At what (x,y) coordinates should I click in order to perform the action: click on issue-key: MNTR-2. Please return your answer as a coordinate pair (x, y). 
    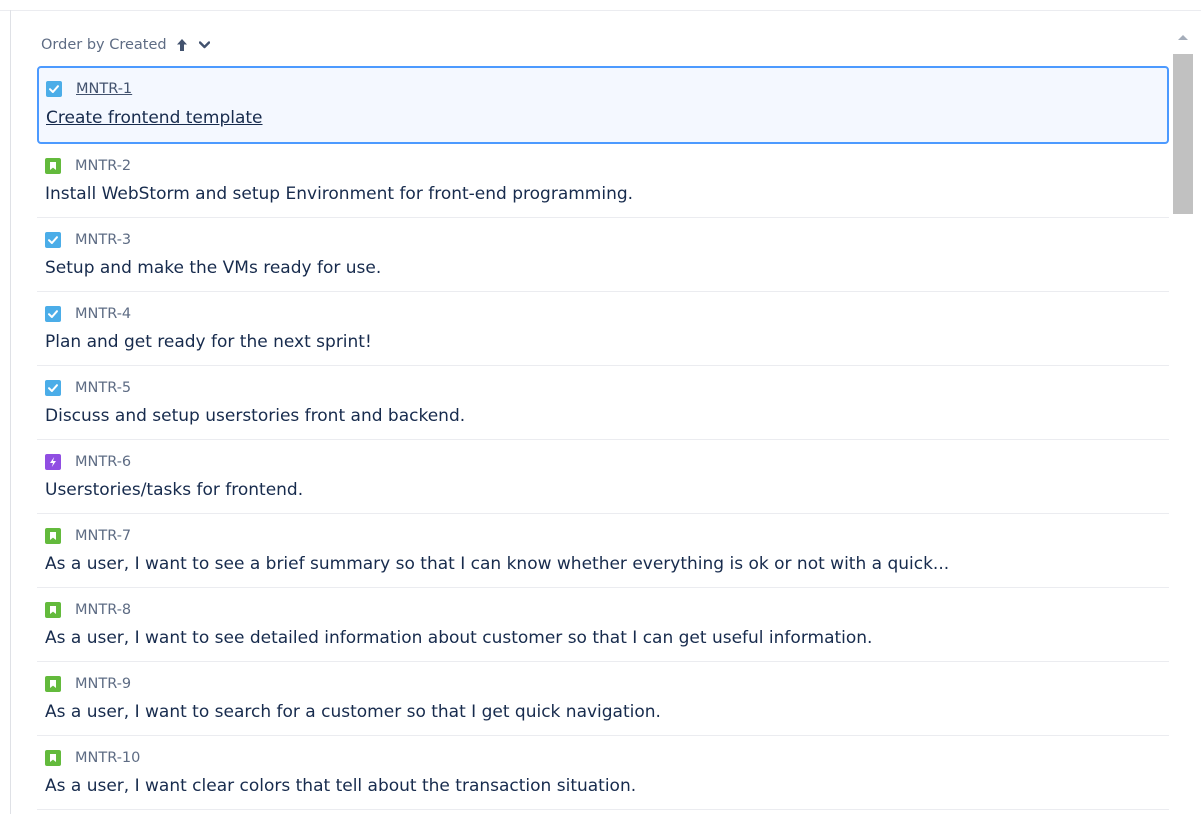
    Looking at the image, I should click on (103, 166).